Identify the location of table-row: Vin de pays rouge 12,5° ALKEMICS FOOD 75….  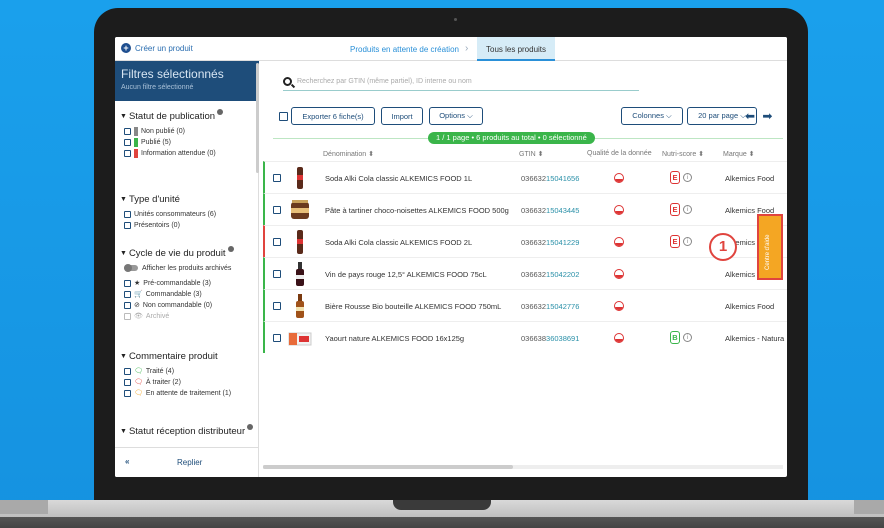
(525, 273).